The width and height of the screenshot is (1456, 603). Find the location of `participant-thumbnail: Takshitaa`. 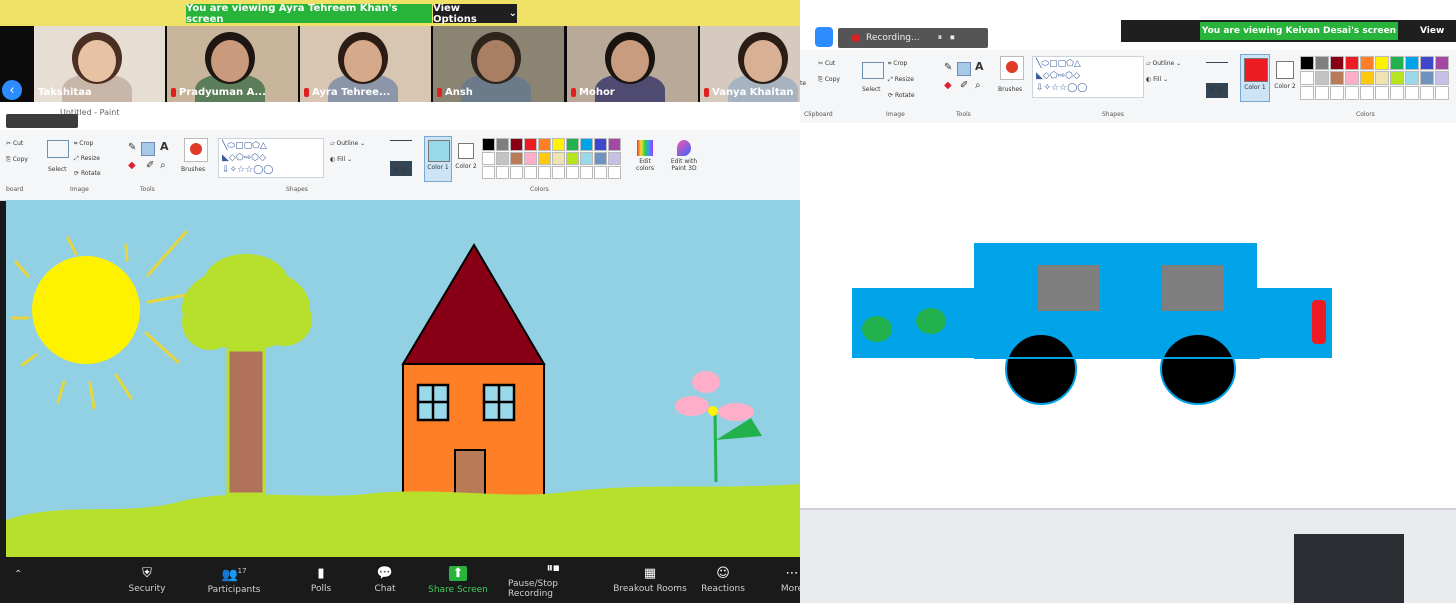

participant-thumbnail: Takshitaa is located at coordinates (99, 64).